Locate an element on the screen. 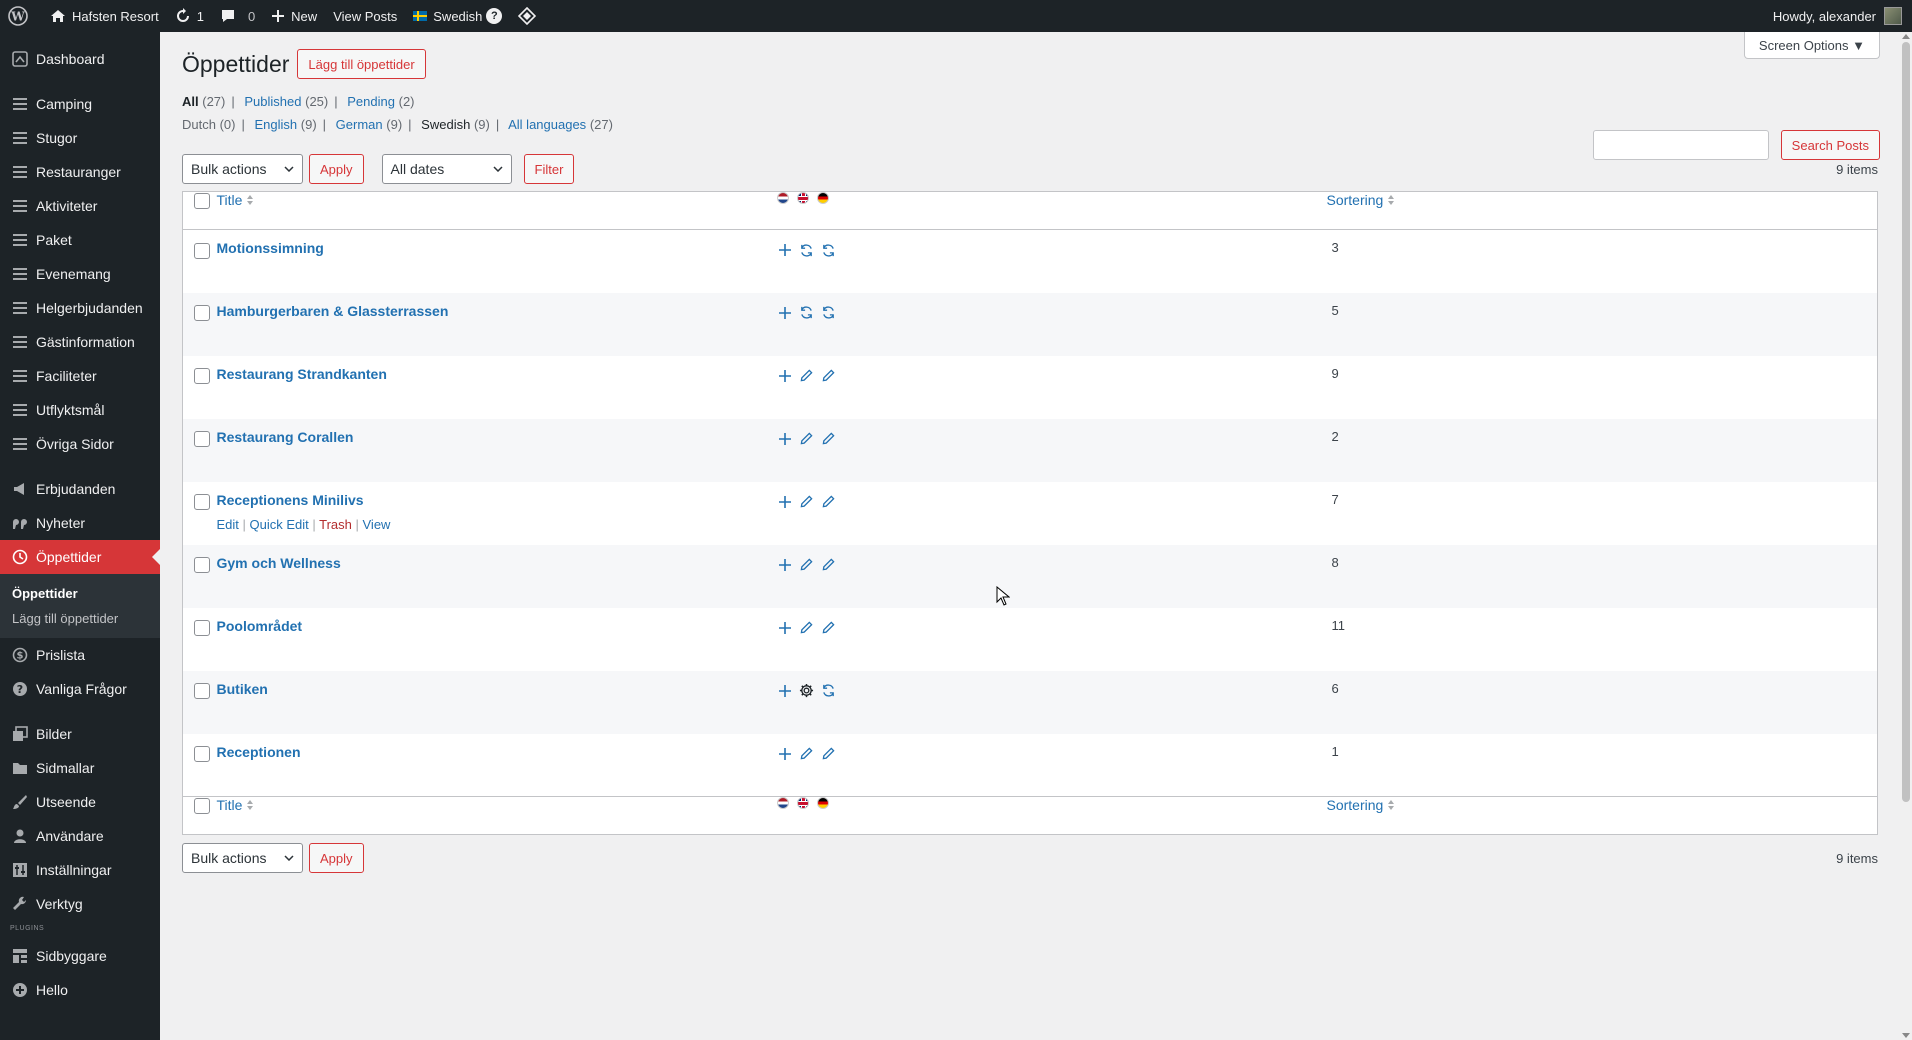  menu-camping: Camping is located at coordinates (80, 104).